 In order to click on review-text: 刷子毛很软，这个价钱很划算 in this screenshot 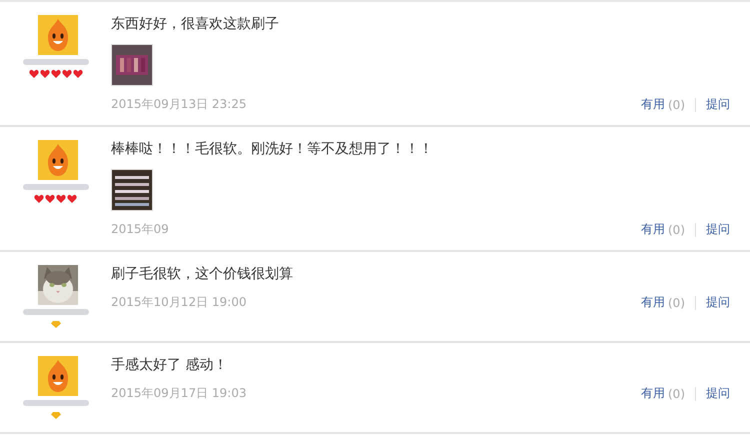, I will do `click(202, 274)`.